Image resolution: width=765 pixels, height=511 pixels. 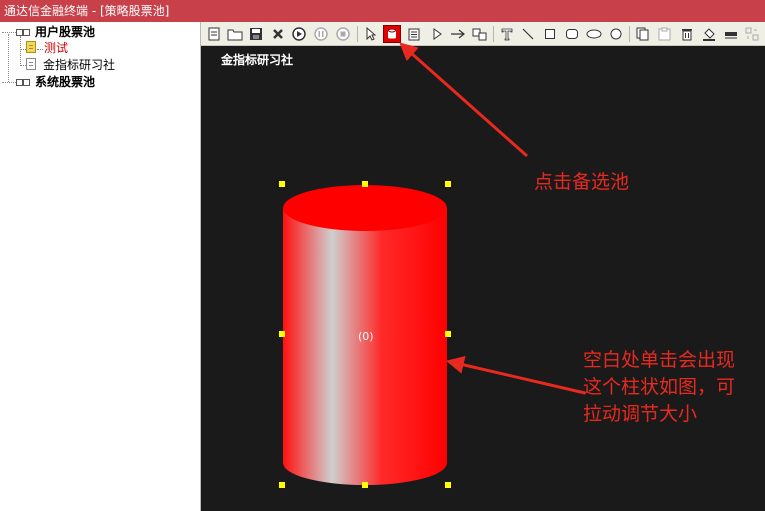 I want to click on triangle-icon, so click(x=437, y=34).